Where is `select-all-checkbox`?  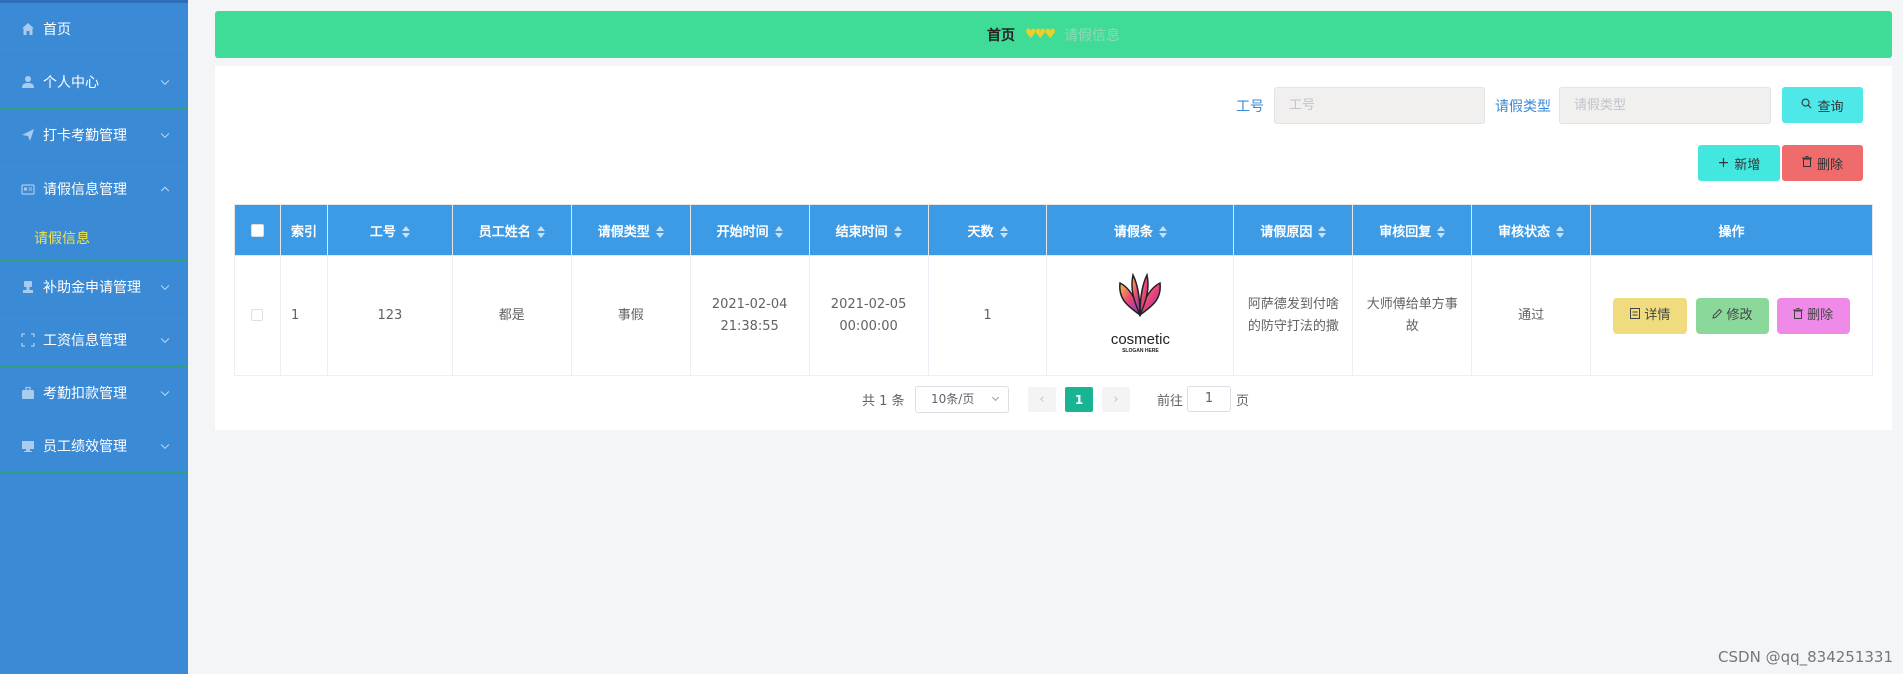
select-all-checkbox is located at coordinates (257, 230).